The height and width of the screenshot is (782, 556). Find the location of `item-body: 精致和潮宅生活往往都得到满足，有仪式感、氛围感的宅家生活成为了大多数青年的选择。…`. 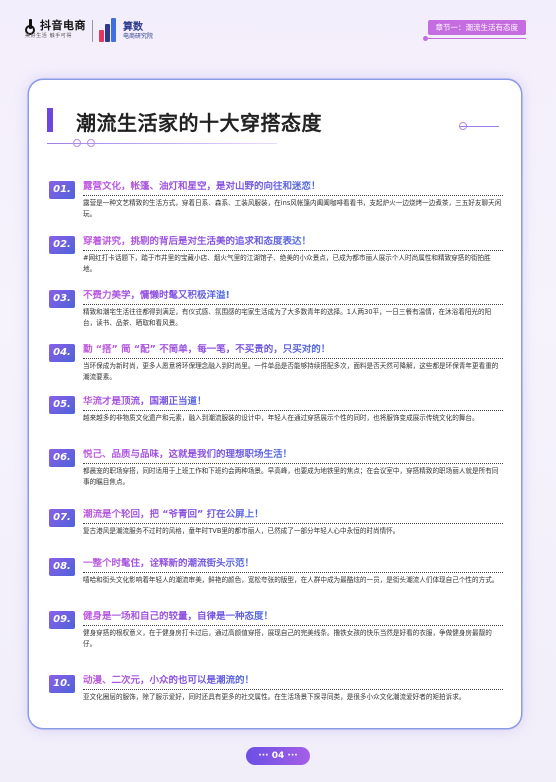

item-body: 精致和潮宅生活往往都得到满足，有仪式感、氛围感的宅家生活成为了大多数青年的选择。… is located at coordinates (287, 317).